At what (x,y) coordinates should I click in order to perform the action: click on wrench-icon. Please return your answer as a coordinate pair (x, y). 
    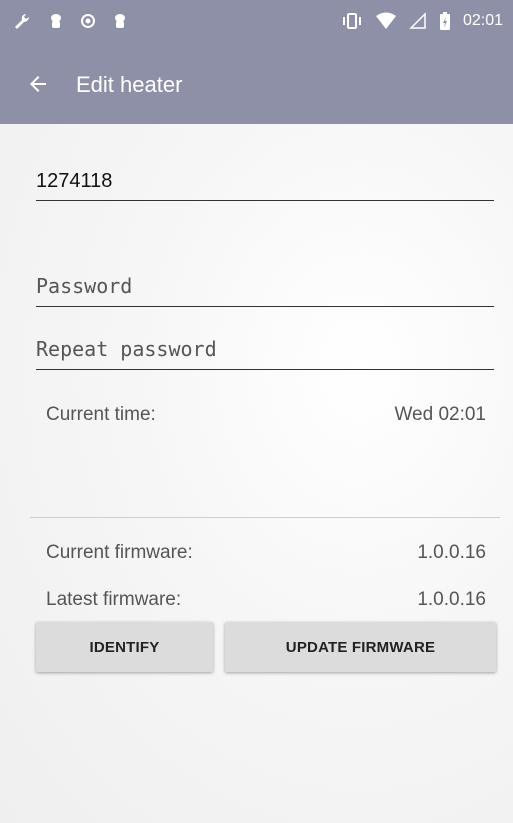
    Looking at the image, I should click on (22, 21).